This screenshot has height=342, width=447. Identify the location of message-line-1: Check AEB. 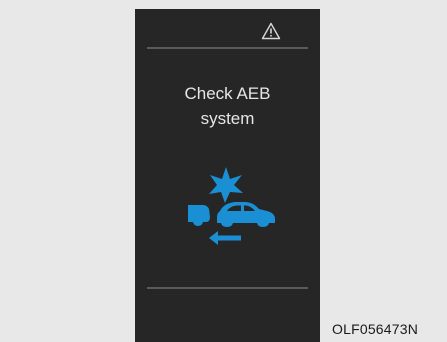
(227, 93).